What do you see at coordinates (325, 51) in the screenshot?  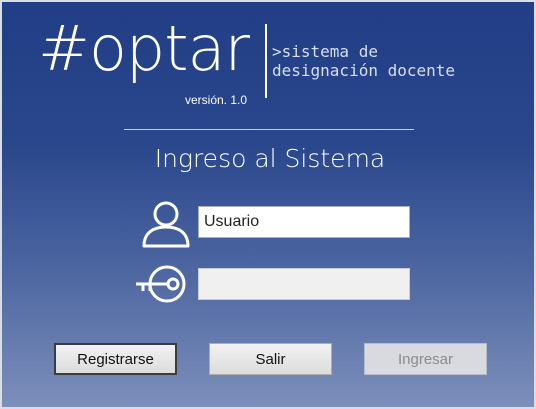 I see `subtitle-line-1: >sistema de` at bounding box center [325, 51].